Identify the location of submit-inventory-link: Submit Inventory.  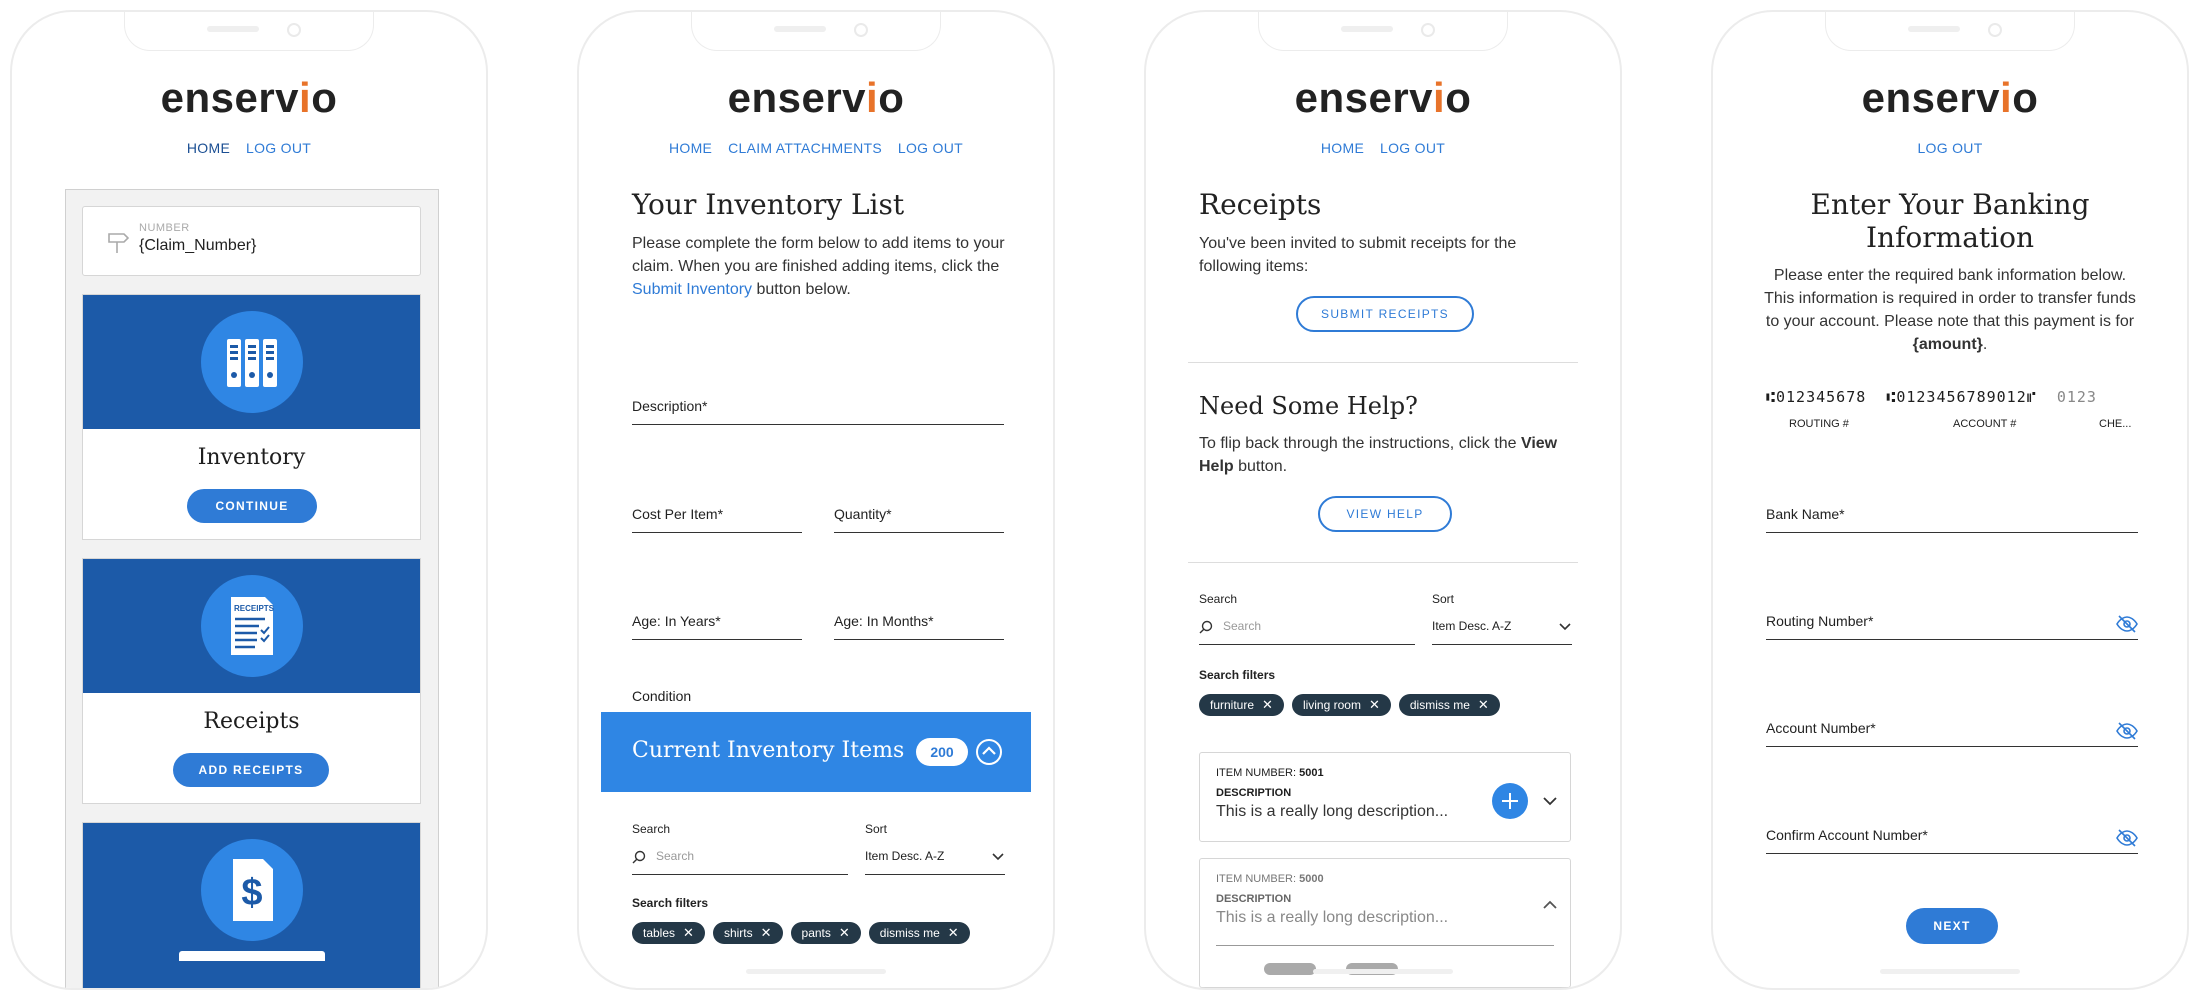
(692, 289).